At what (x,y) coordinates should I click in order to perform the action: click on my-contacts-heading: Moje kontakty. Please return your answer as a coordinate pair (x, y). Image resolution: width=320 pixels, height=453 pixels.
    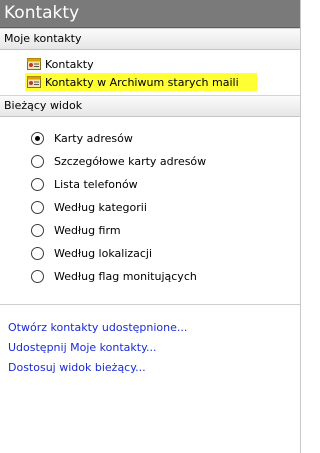
    Looking at the image, I should click on (150, 39).